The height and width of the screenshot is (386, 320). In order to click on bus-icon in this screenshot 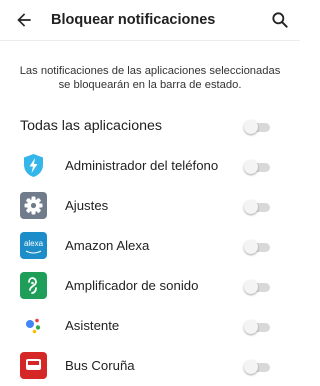, I will do `click(33, 365)`.